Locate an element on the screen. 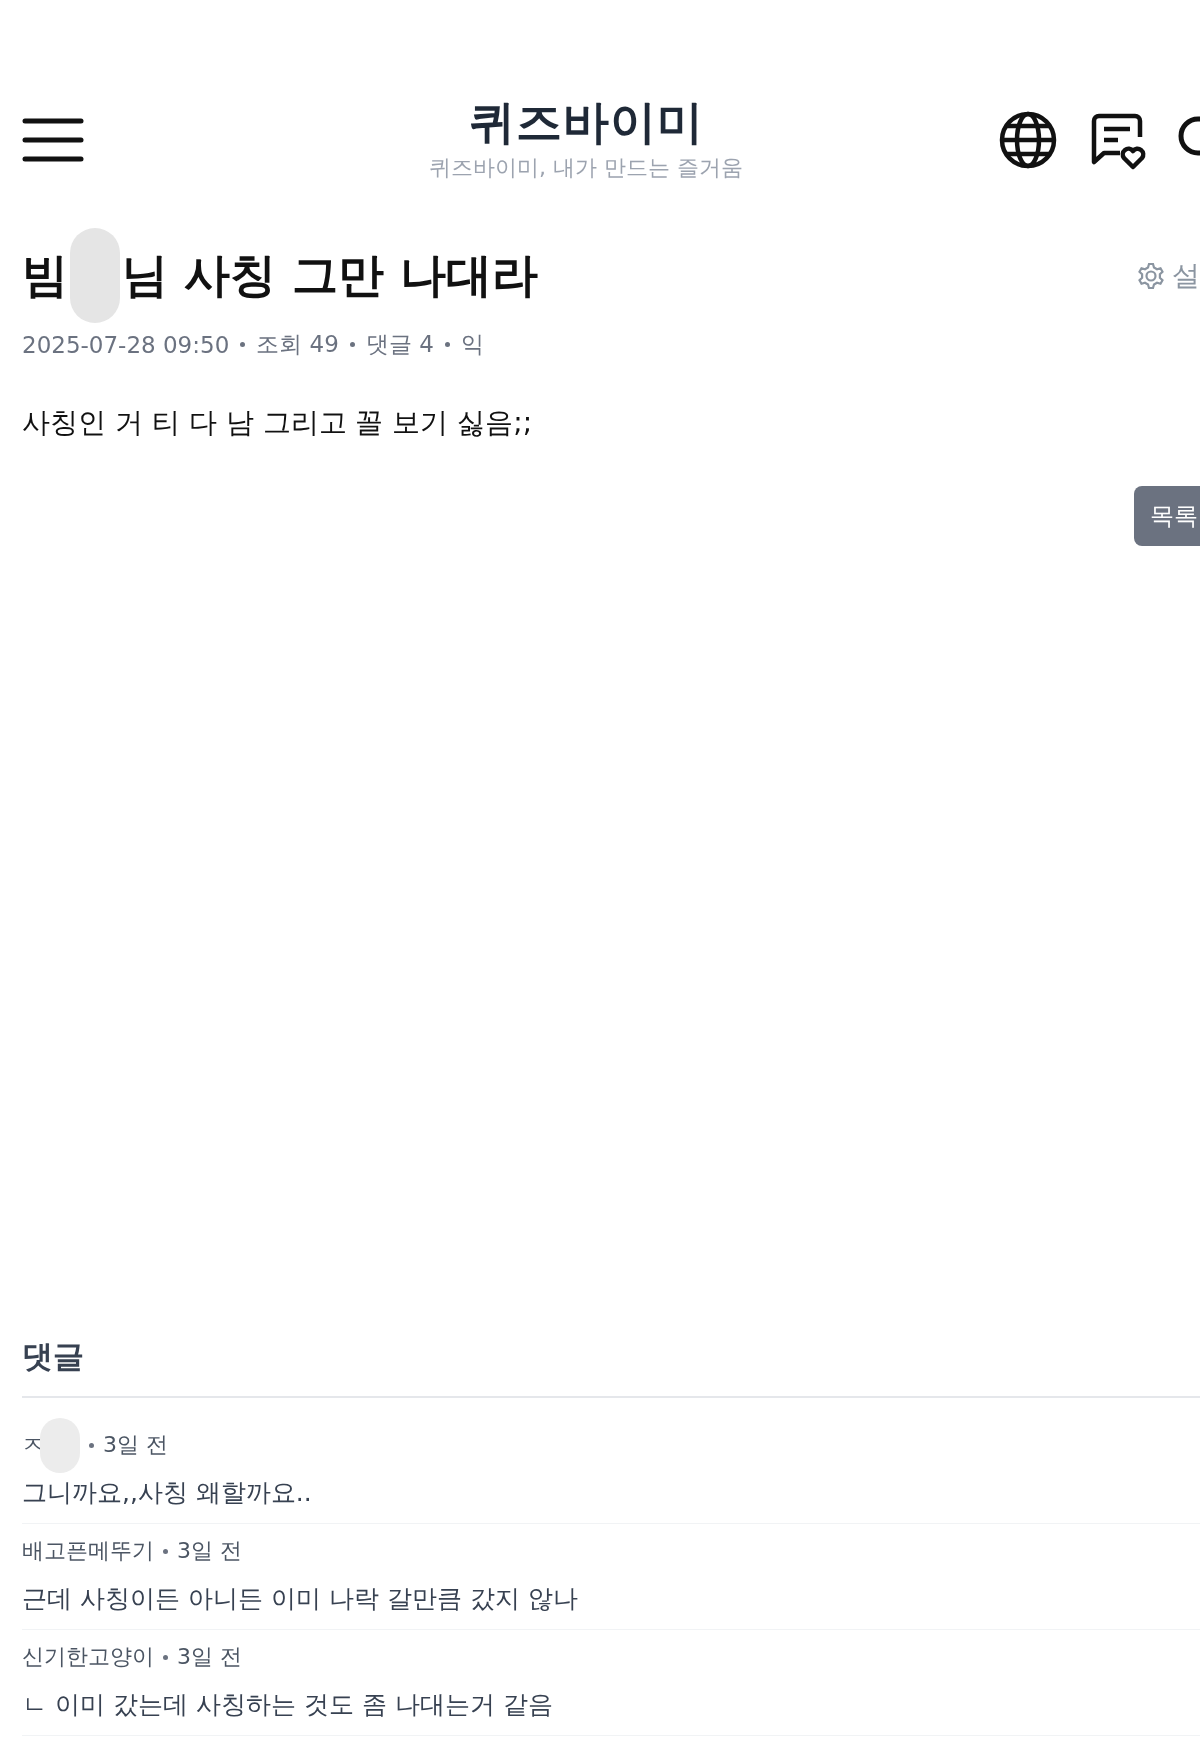 The image size is (1200, 1754). comment-author: ㅈ is located at coordinates (33, 1445).